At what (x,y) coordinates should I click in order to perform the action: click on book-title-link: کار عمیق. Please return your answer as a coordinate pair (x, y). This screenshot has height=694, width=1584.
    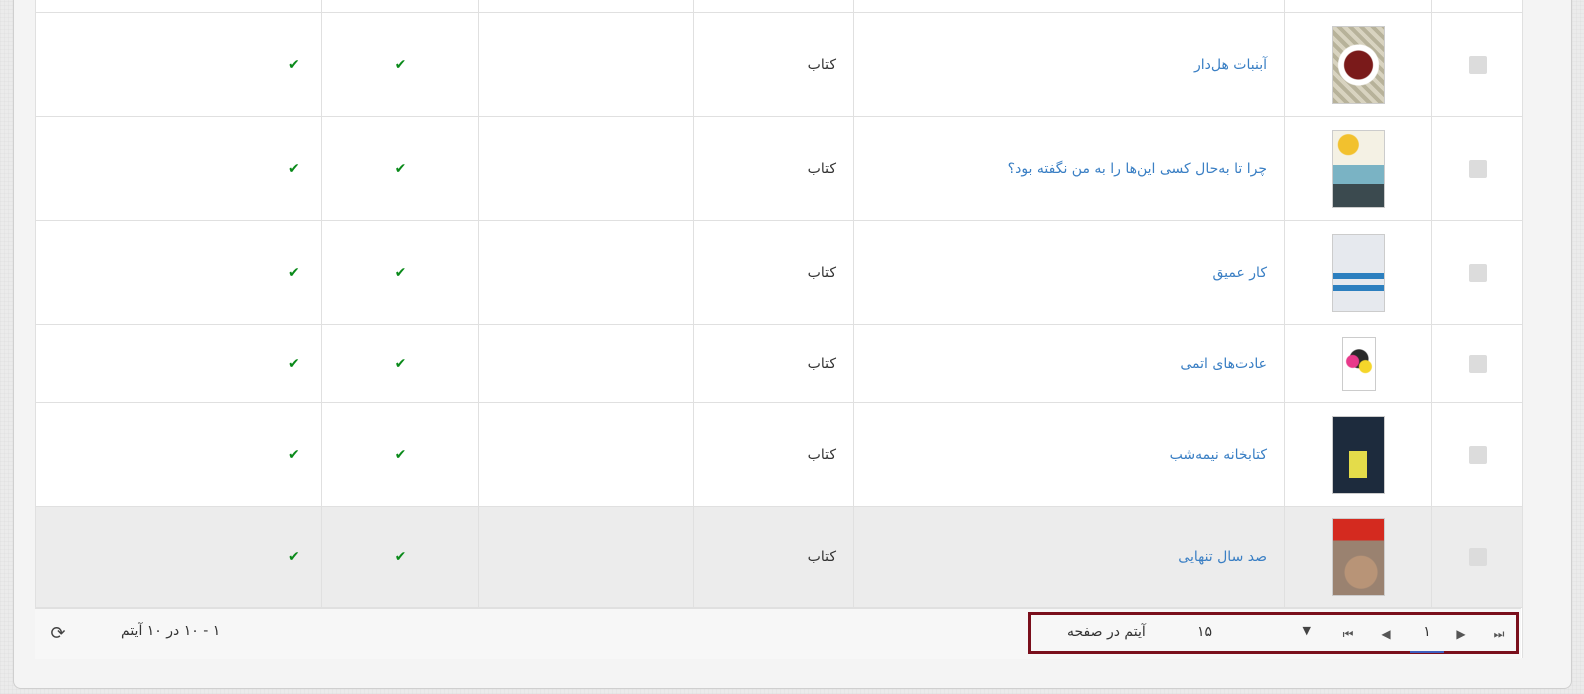
    Looking at the image, I should click on (1240, 273).